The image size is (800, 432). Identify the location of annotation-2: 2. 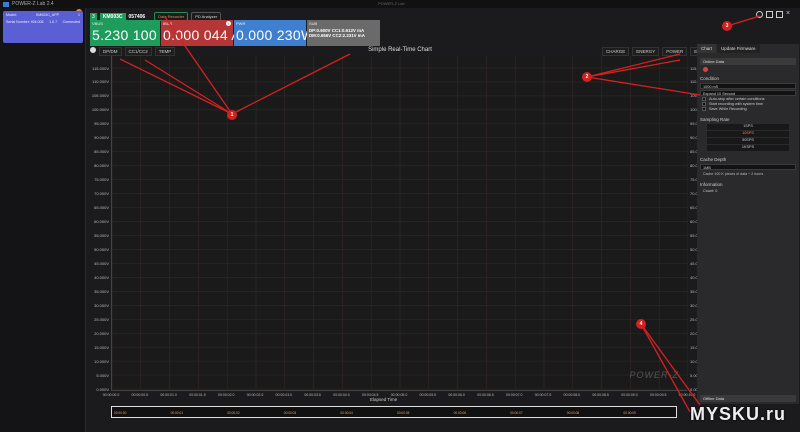
(587, 77).